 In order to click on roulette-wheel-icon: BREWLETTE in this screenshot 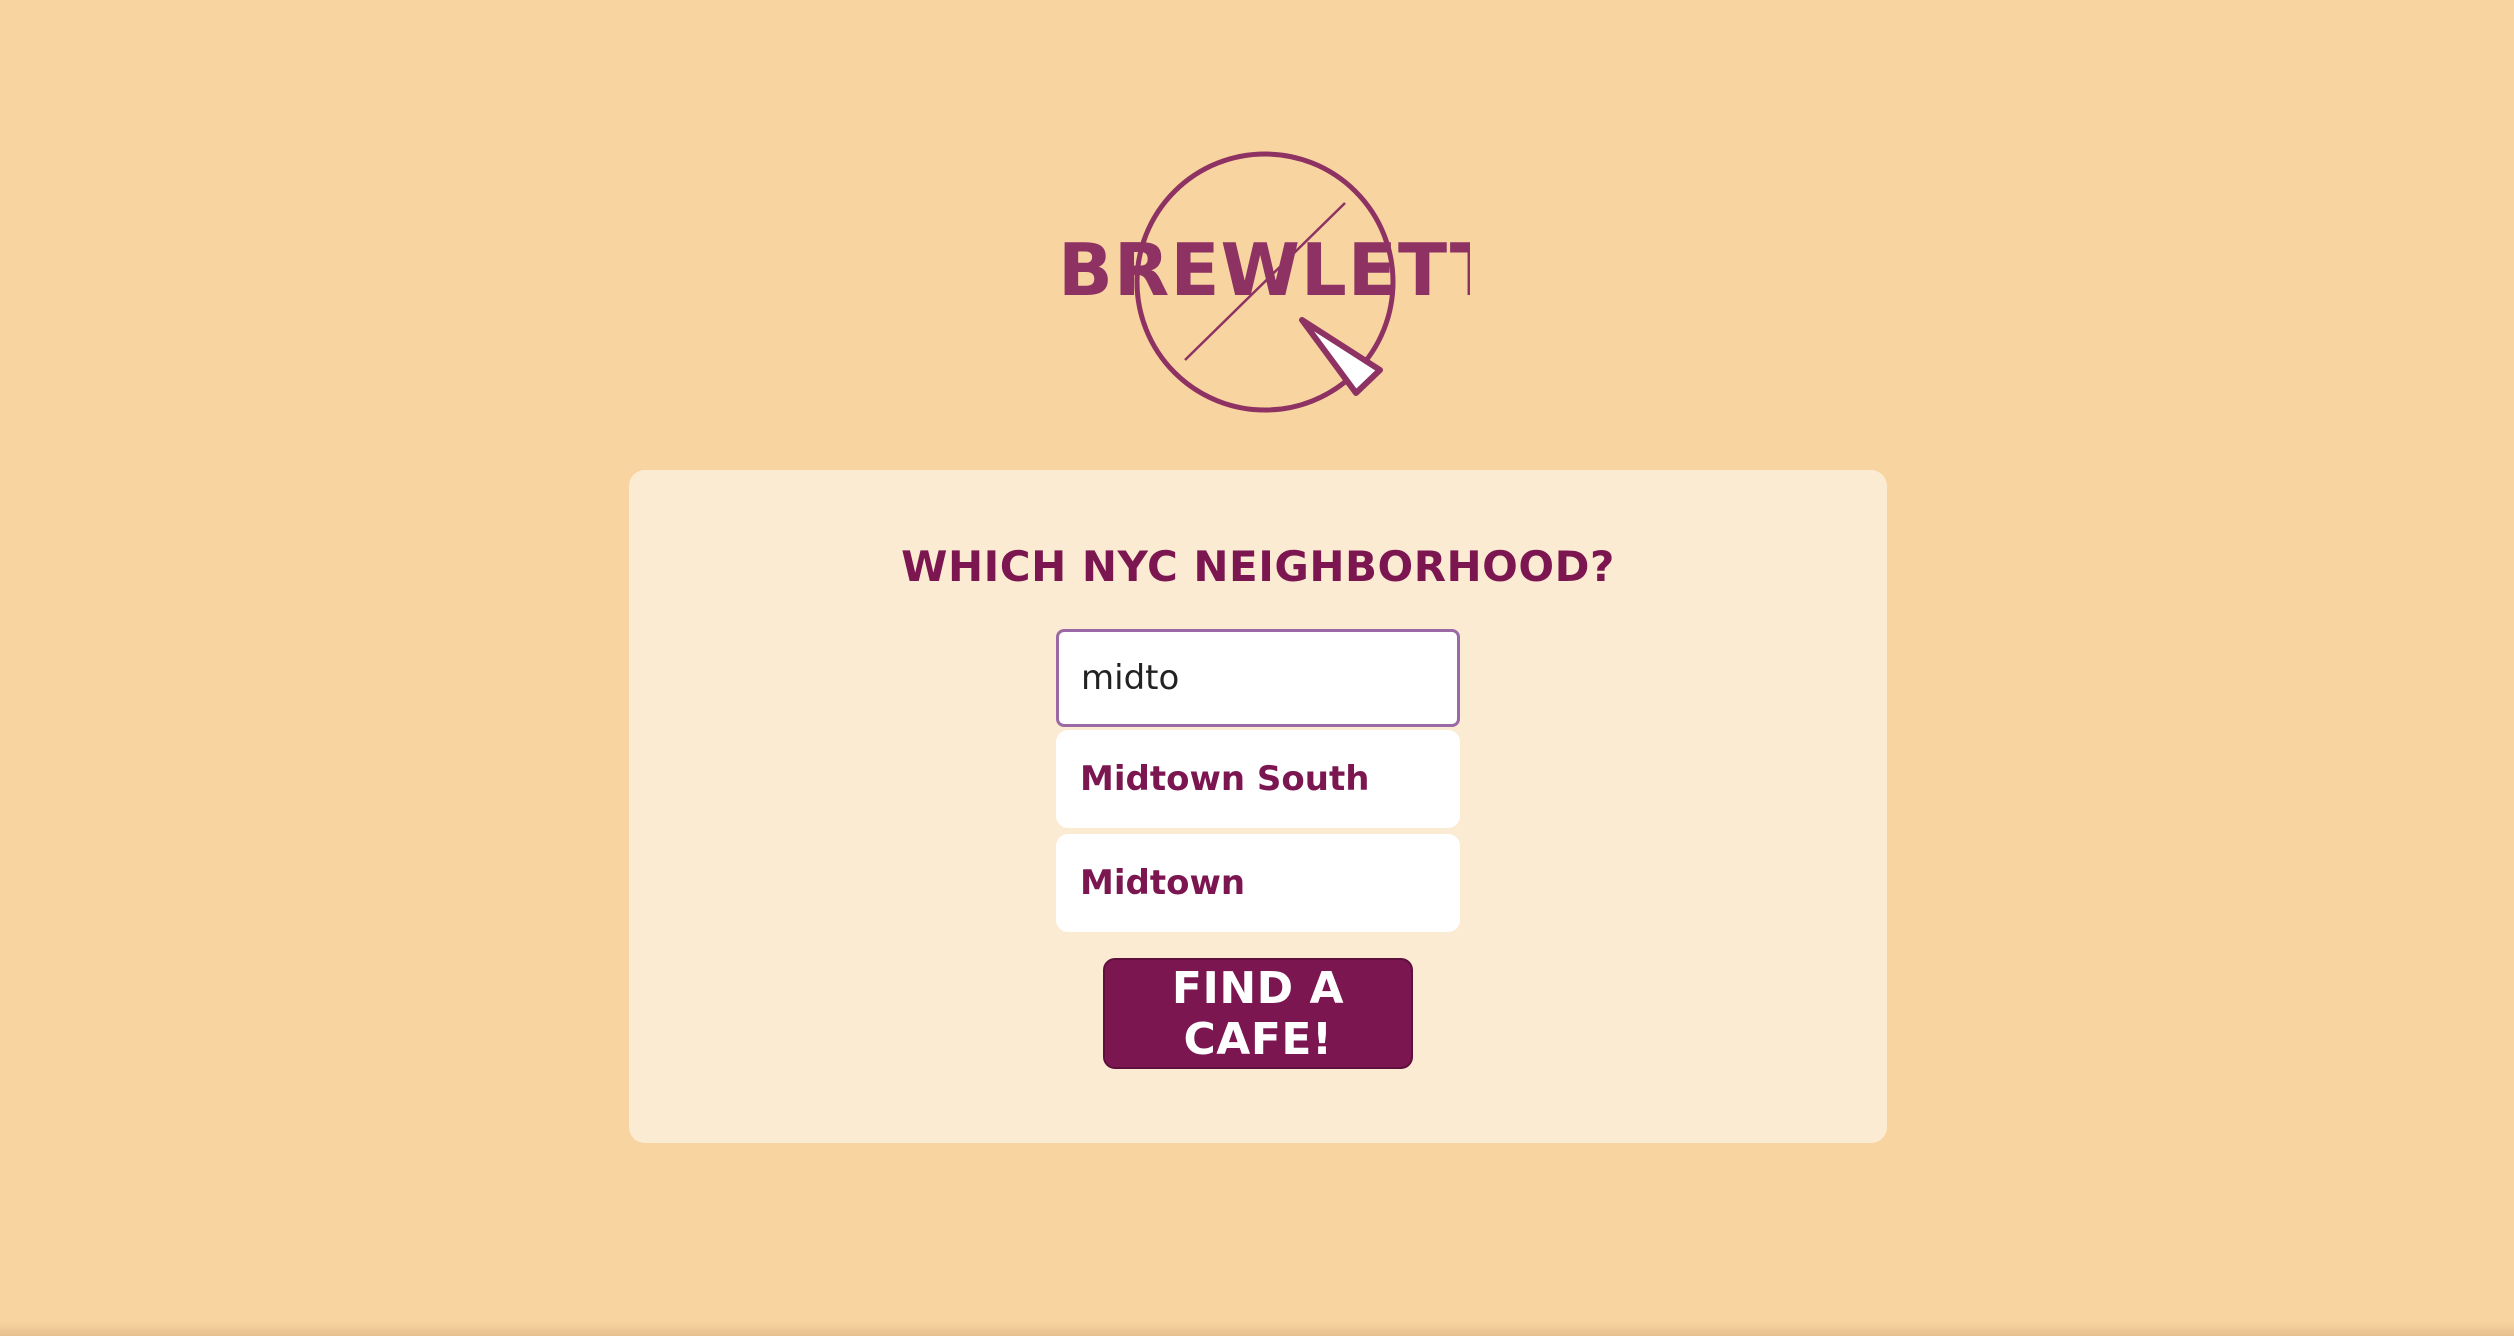, I will do `click(1264, 282)`.